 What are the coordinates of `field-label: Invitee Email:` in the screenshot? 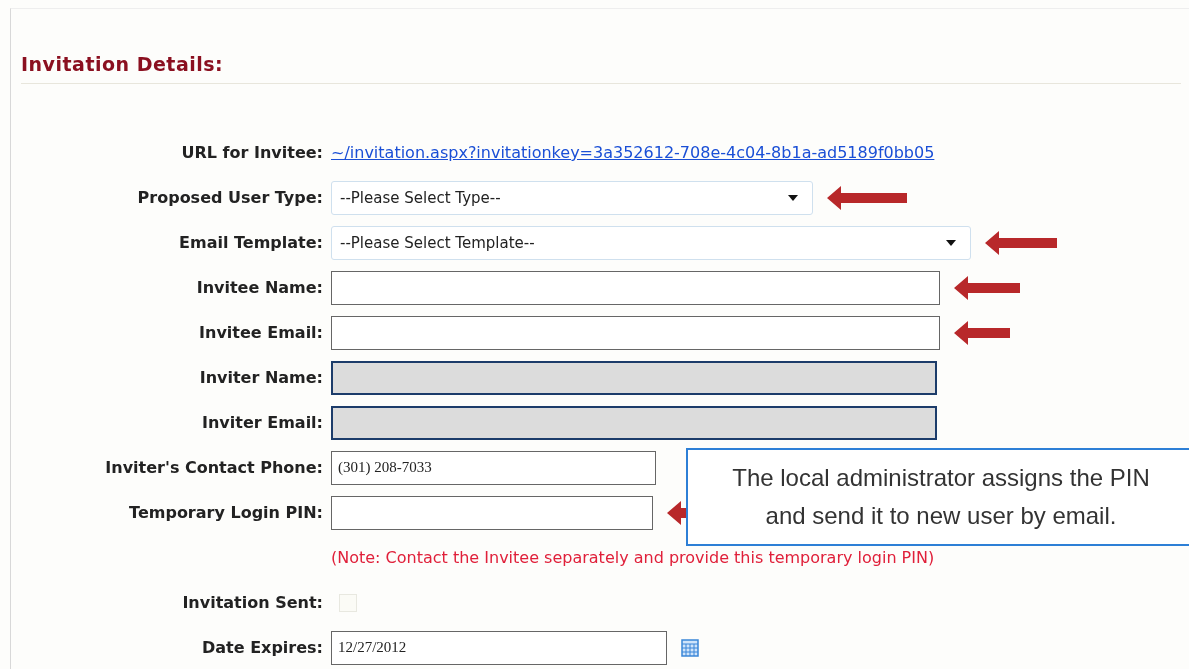 It's located at (261, 332).